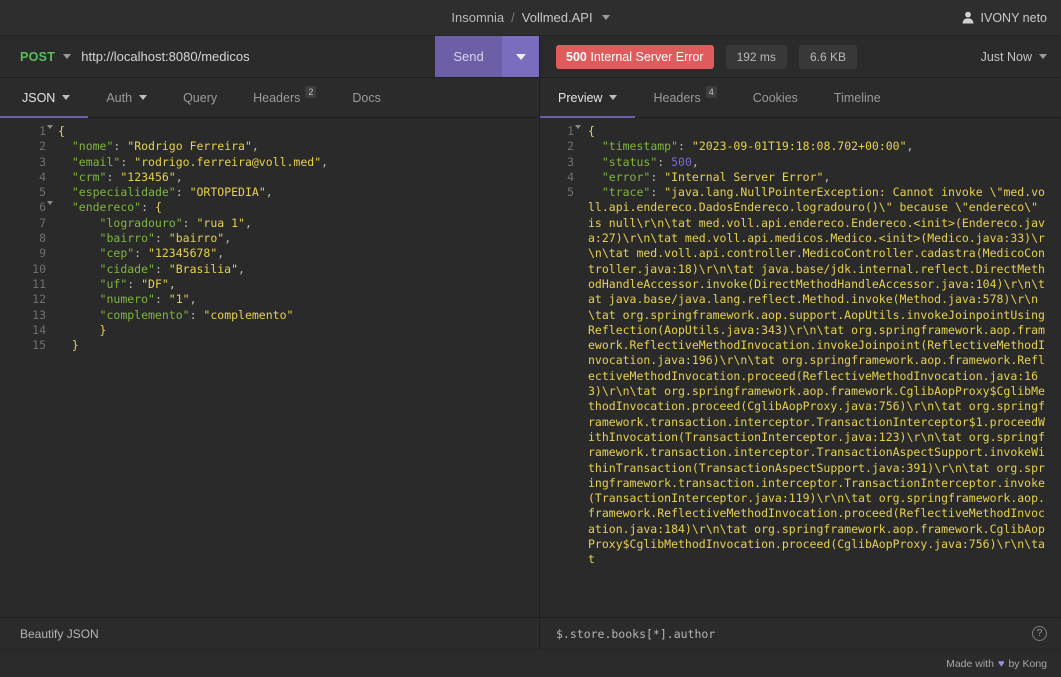  I want to click on response-tab-headers: Headers 4, so click(684, 97).